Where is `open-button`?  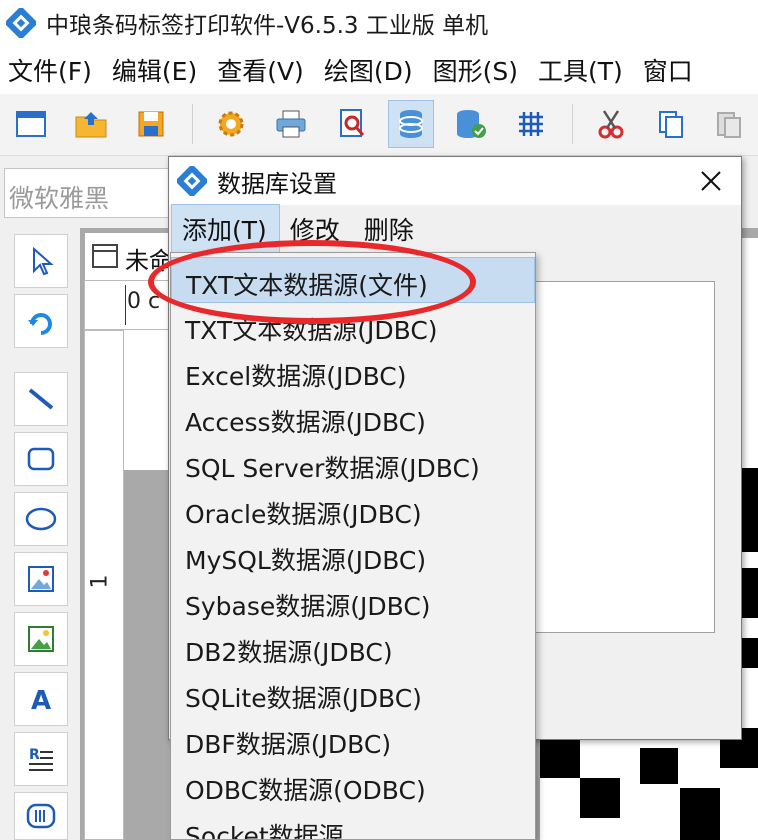
open-button is located at coordinates (91, 124).